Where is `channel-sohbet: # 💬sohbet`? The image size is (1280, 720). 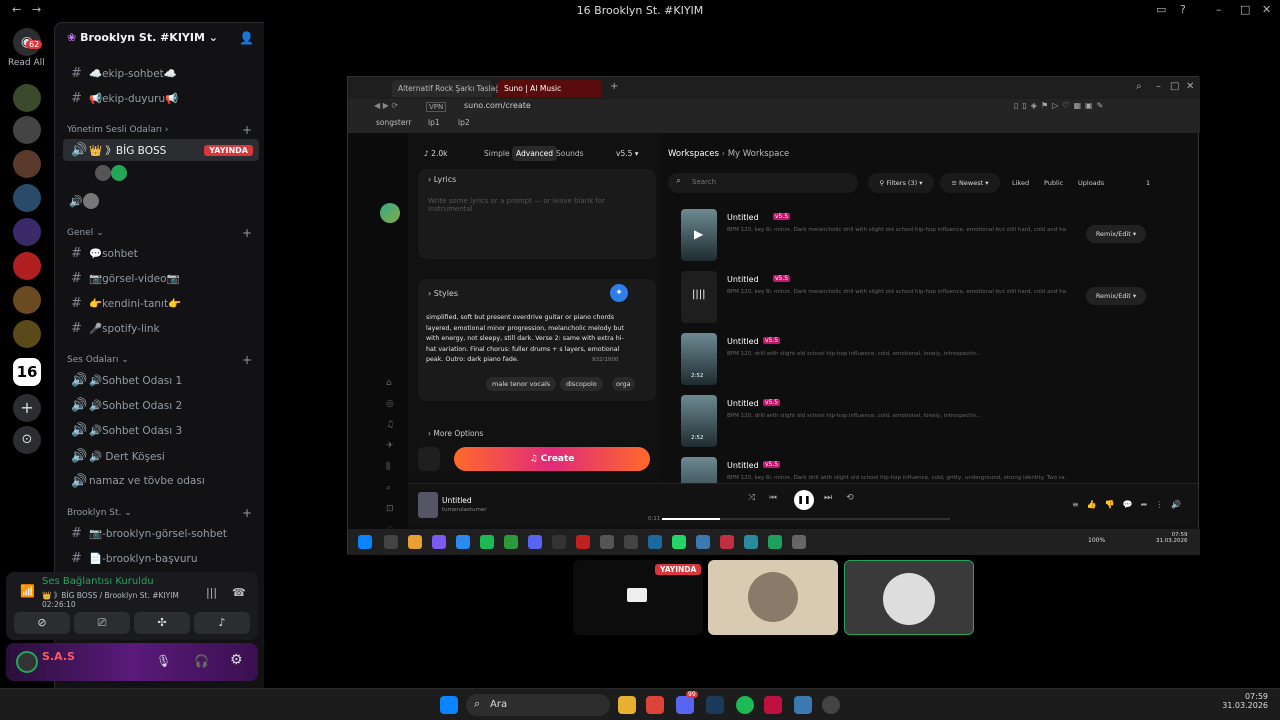
channel-sohbet: # 💬sohbet is located at coordinates (161, 253).